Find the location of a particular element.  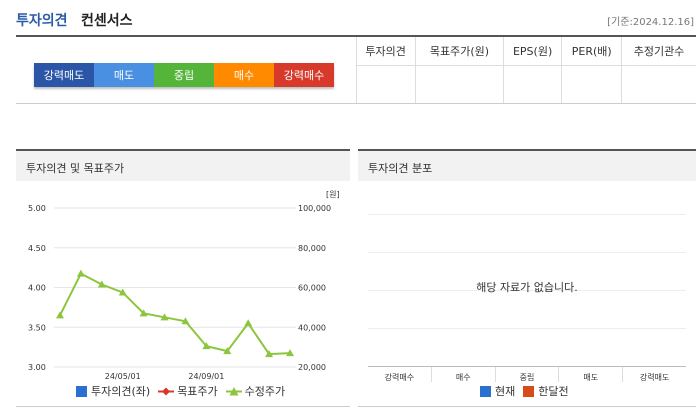

y-left-tick-label: 3.50 is located at coordinates (37, 327).